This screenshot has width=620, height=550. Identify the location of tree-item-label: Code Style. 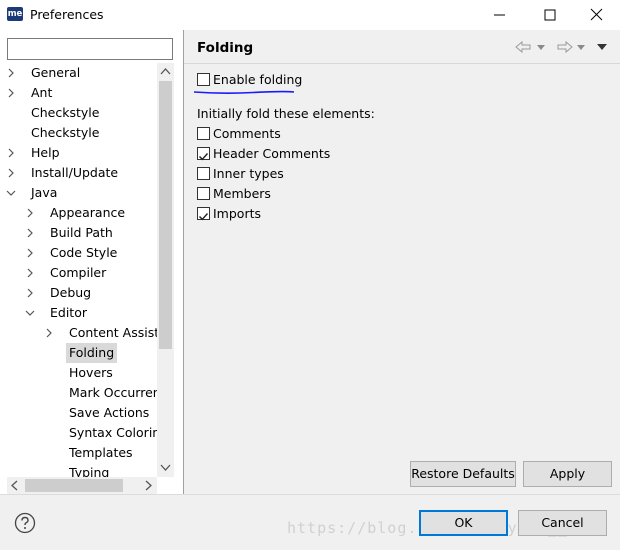
(83, 253).